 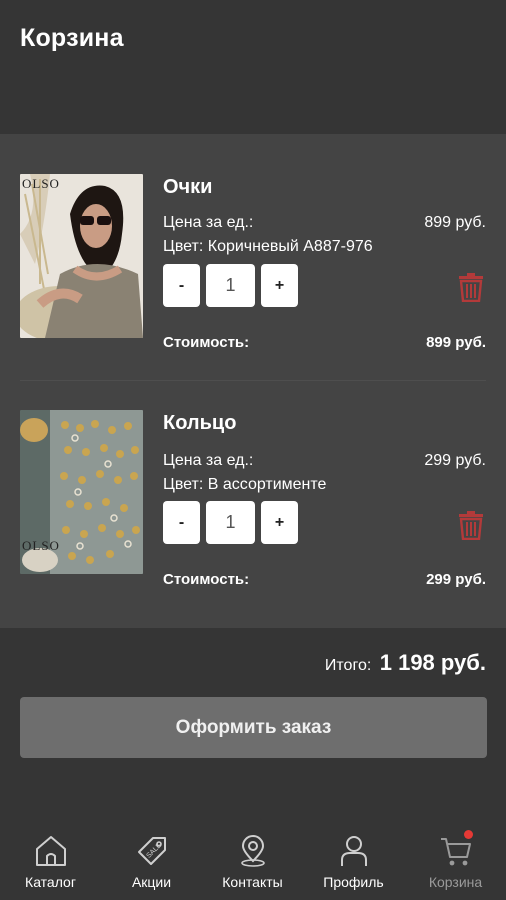 I want to click on unit-price-value: 299 руб., so click(x=455, y=460).